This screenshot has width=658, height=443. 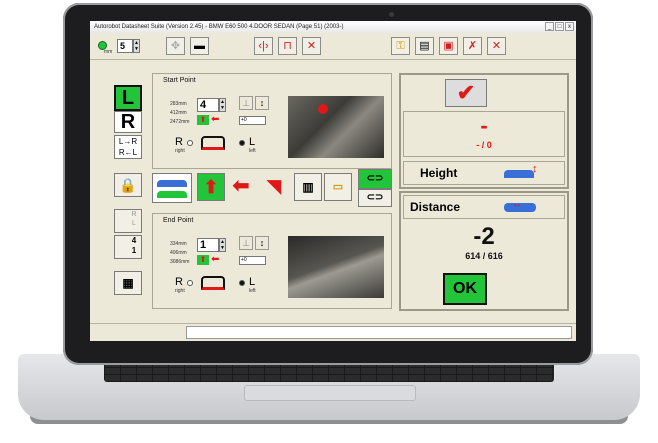 What do you see at coordinates (559, 26) in the screenshot?
I see `maximize-button: □` at bounding box center [559, 26].